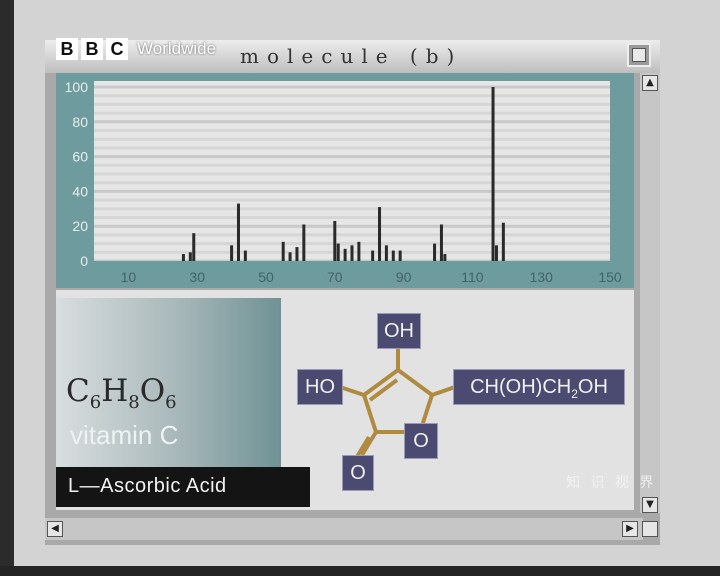  What do you see at coordinates (344, 529) in the screenshot?
I see `horizontal-scrollbar` at bounding box center [344, 529].